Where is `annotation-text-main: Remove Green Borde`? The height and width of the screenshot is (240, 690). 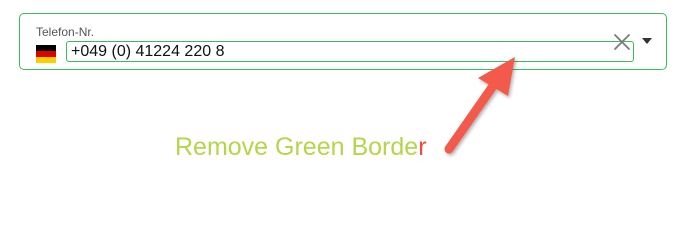 annotation-text-main: Remove Green Borde is located at coordinates (297, 147).